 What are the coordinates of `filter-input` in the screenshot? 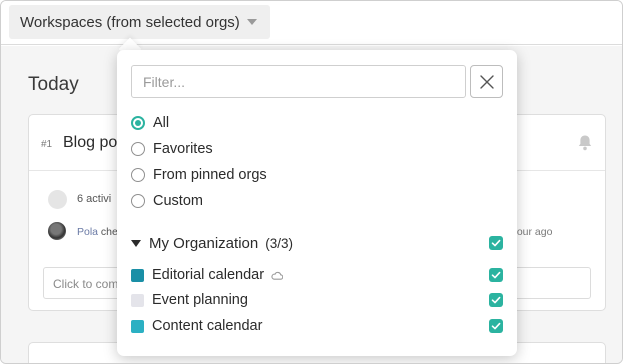 It's located at (298, 81).